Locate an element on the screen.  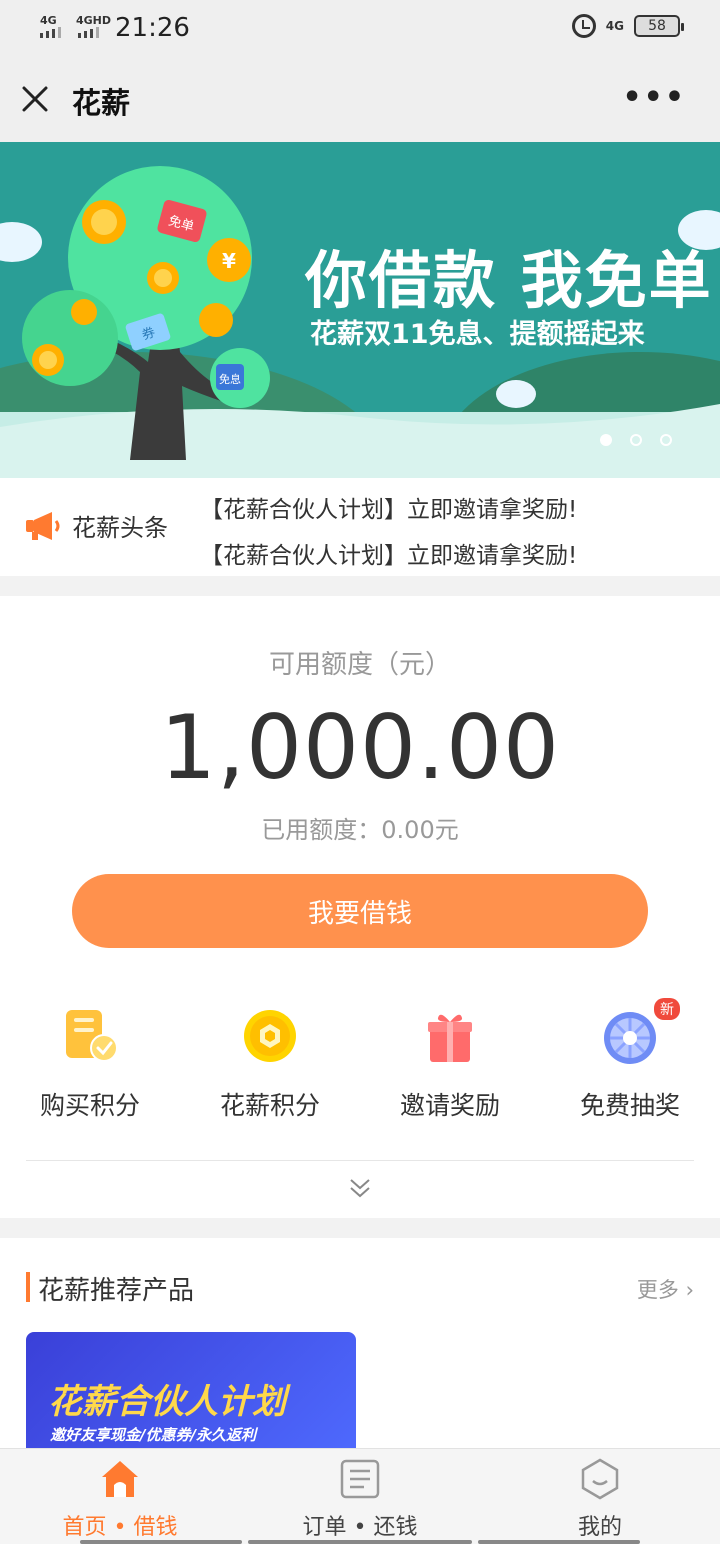
megaphone-icon is located at coordinates (43, 526).